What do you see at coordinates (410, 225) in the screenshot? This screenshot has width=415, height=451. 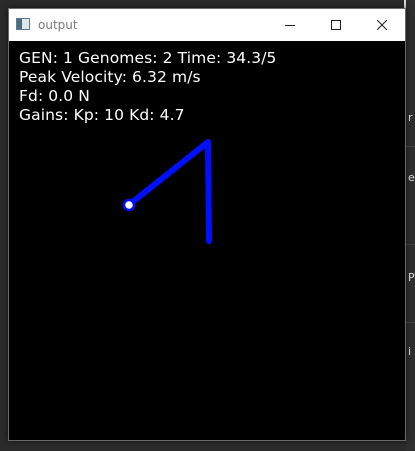 I see `background-app-panel` at bounding box center [410, 225].